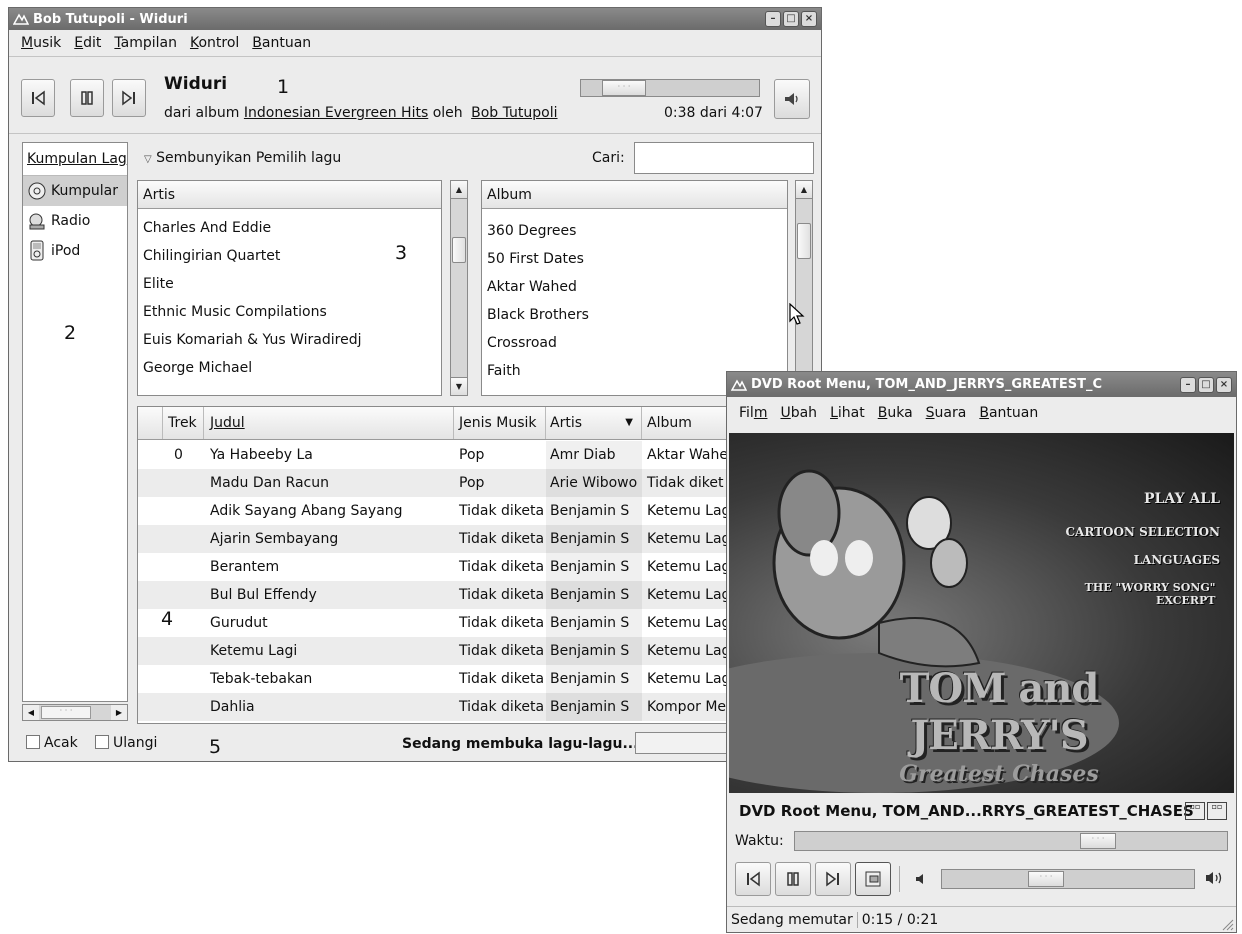 The height and width of the screenshot is (934, 1242). I want to click on album-link: Indonesian Evergreen Hits, so click(336, 113).